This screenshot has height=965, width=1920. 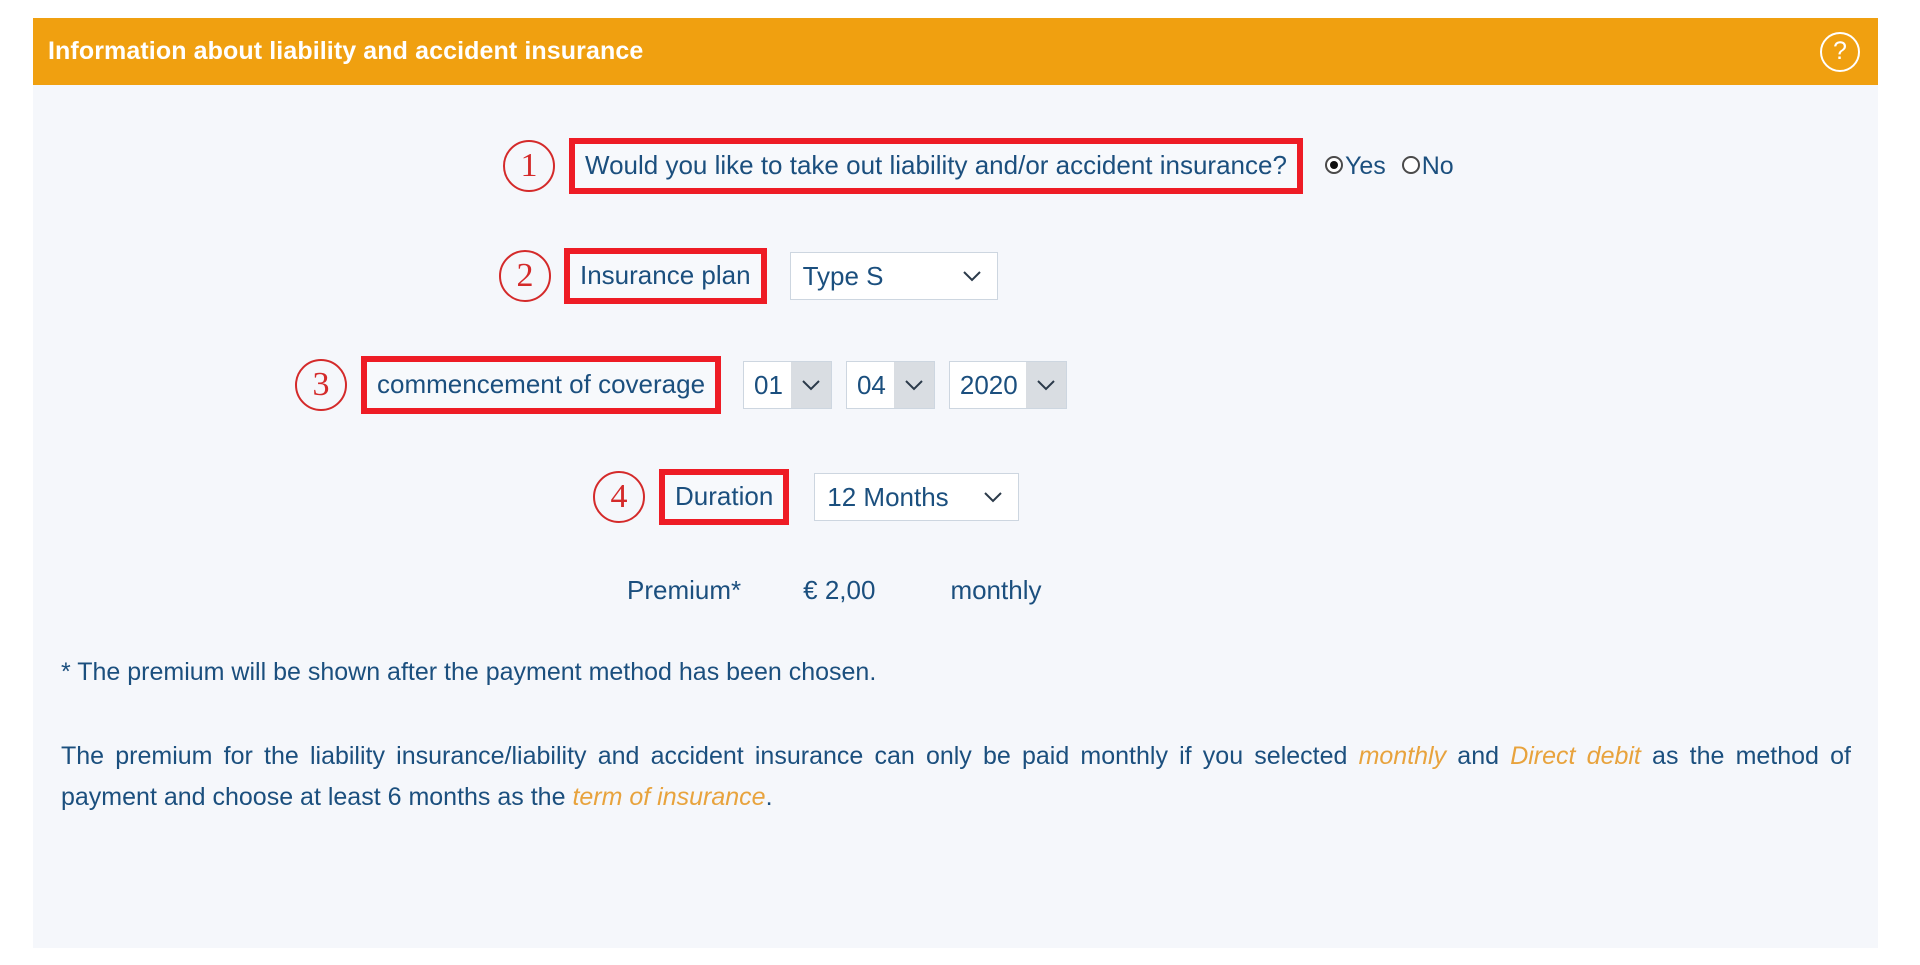 I want to click on paragraph-emphasis-monthly: monthly, so click(x=1402, y=756).